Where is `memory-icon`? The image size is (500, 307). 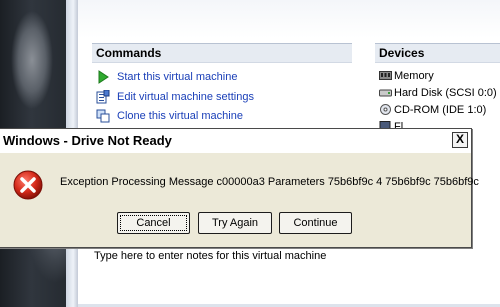
memory-icon is located at coordinates (385, 75).